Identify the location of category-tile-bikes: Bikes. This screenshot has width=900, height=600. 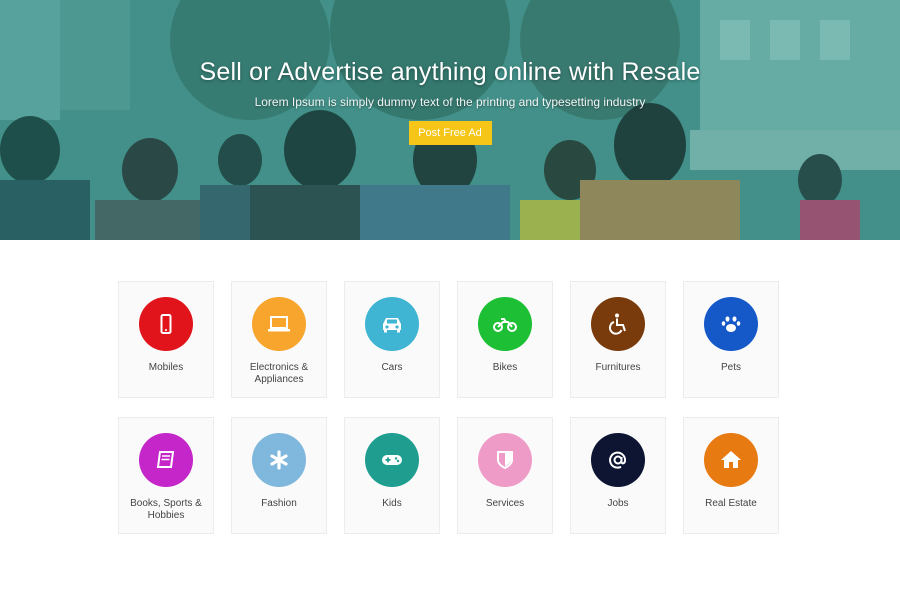
(505, 339).